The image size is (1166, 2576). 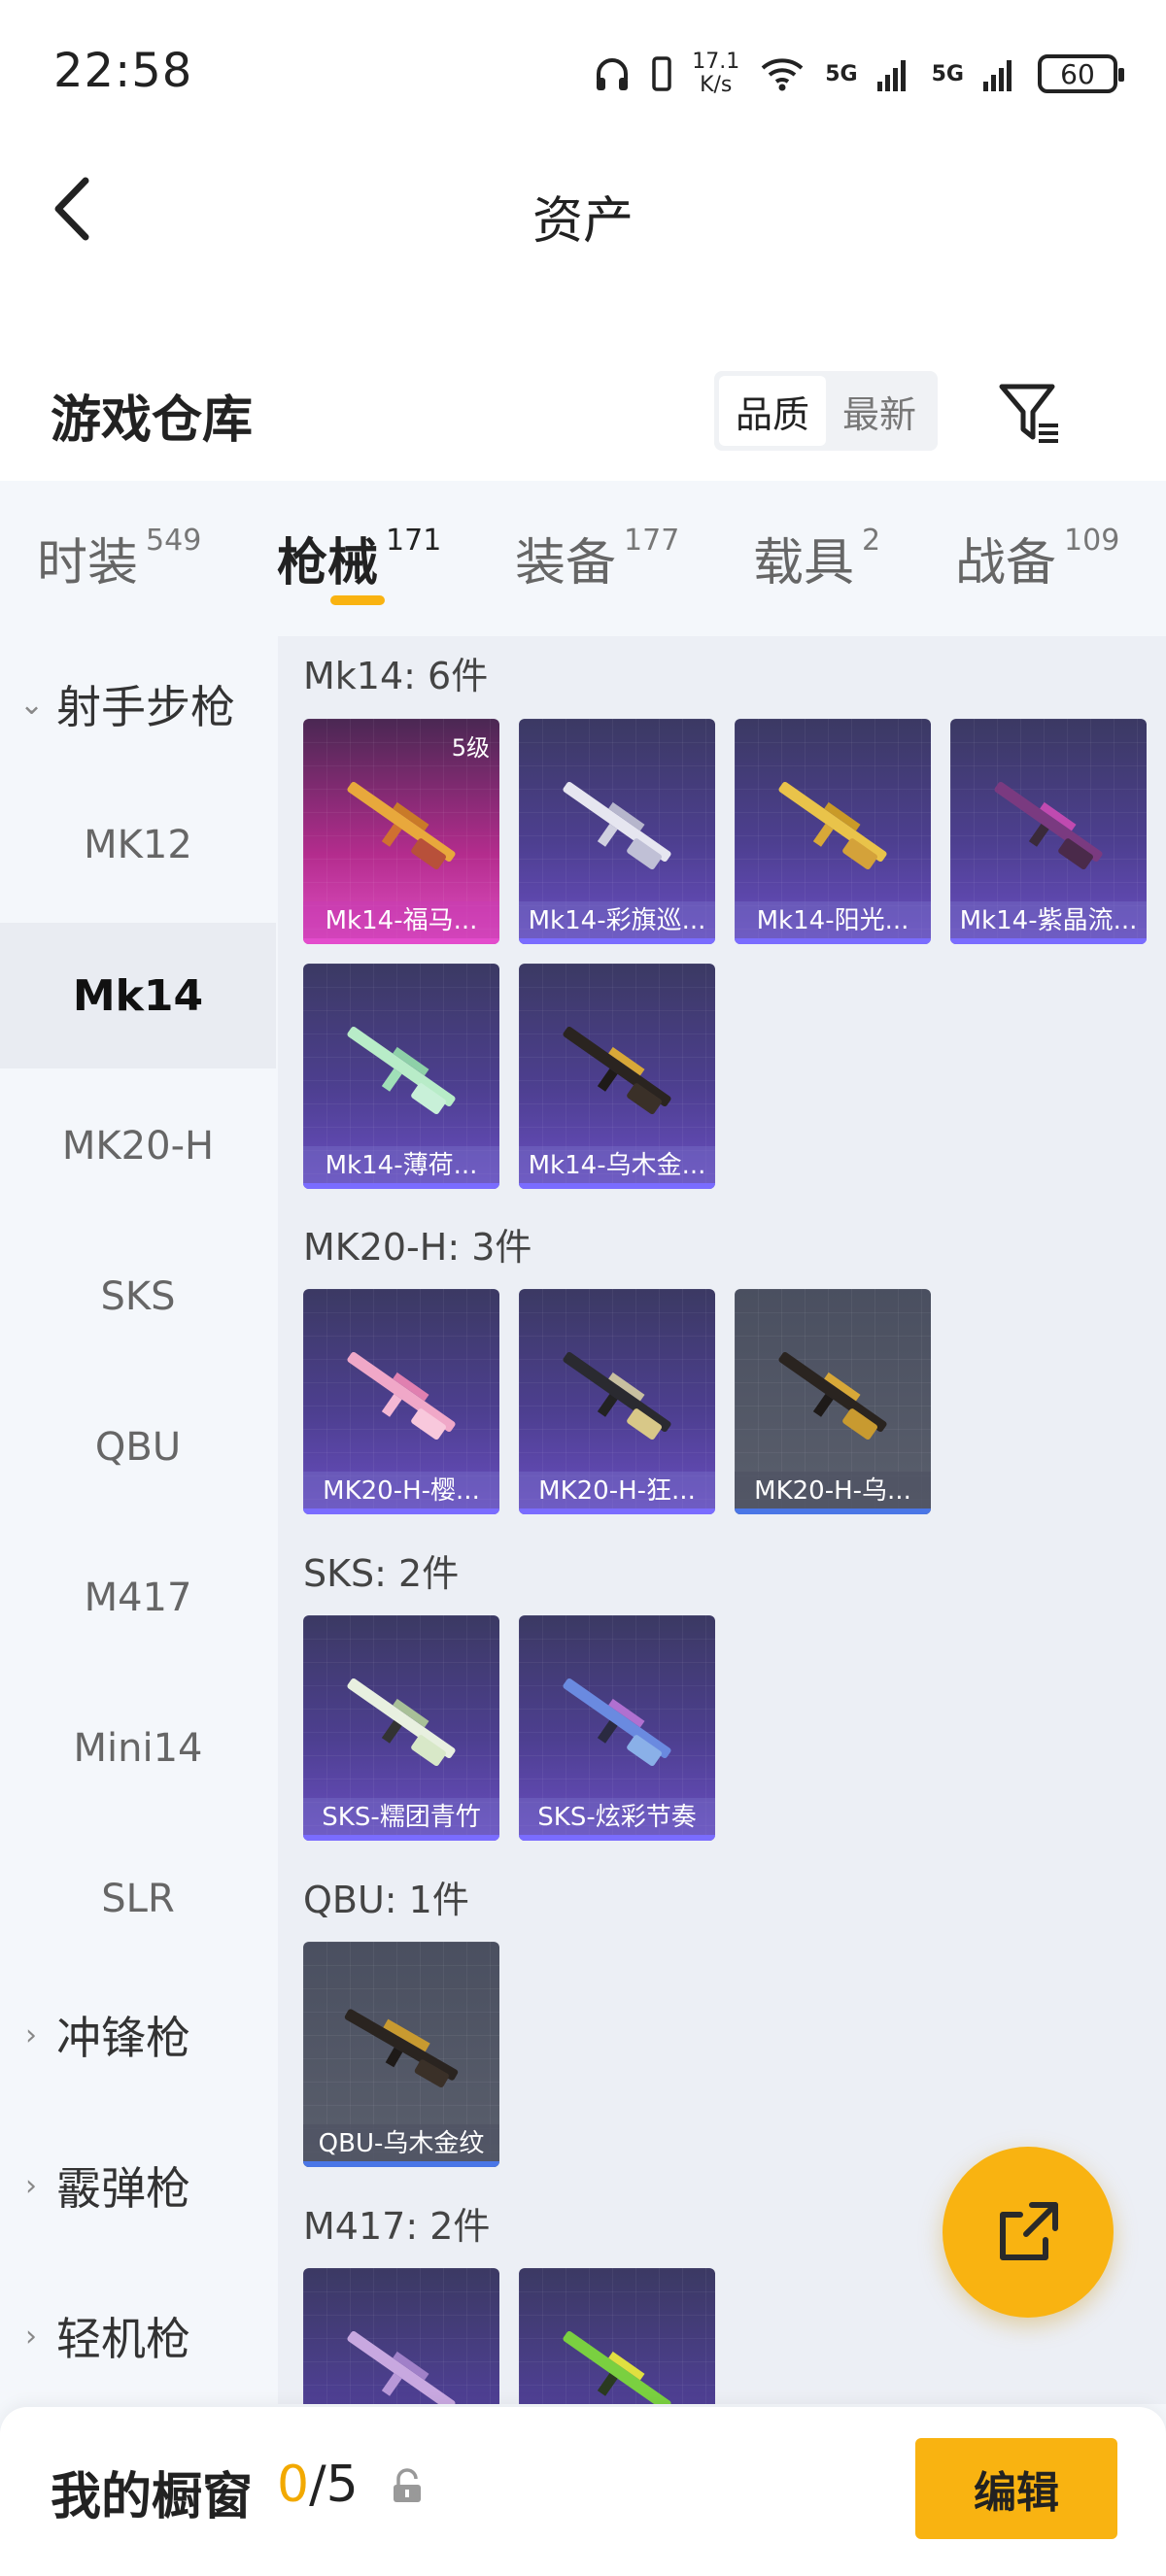 I want to click on tab-count: 2, so click(x=871, y=541).